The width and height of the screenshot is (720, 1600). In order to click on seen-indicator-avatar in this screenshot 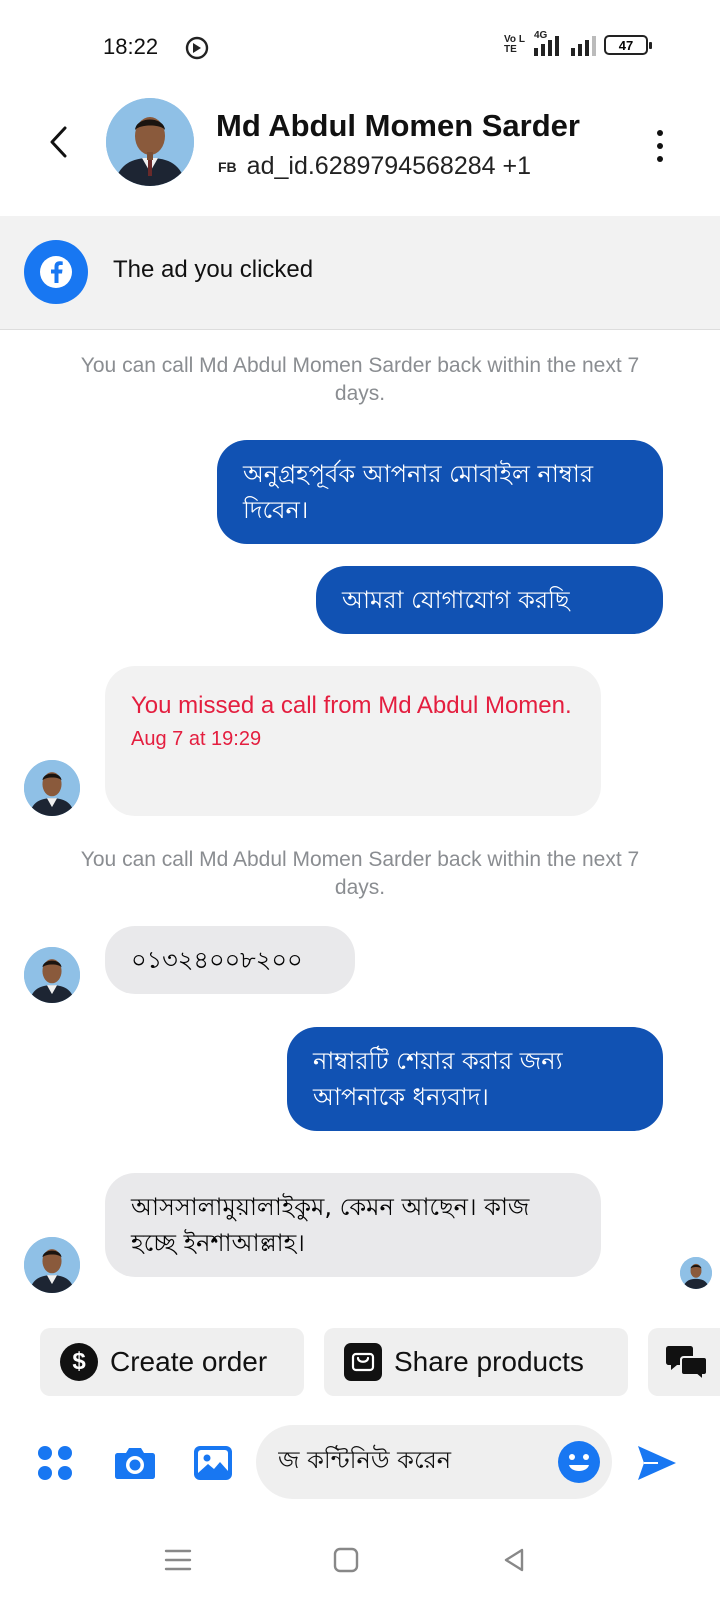, I will do `click(696, 1273)`.